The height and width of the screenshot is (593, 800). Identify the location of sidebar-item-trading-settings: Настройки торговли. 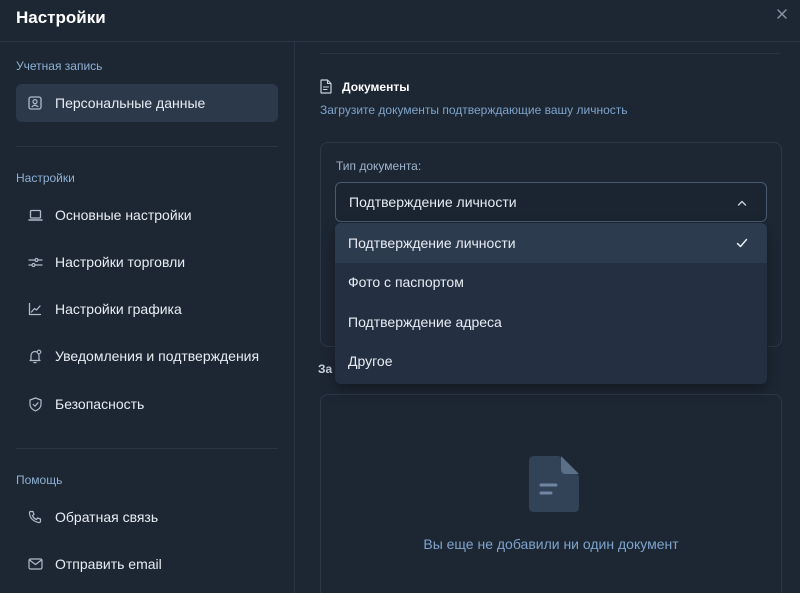
(147, 262).